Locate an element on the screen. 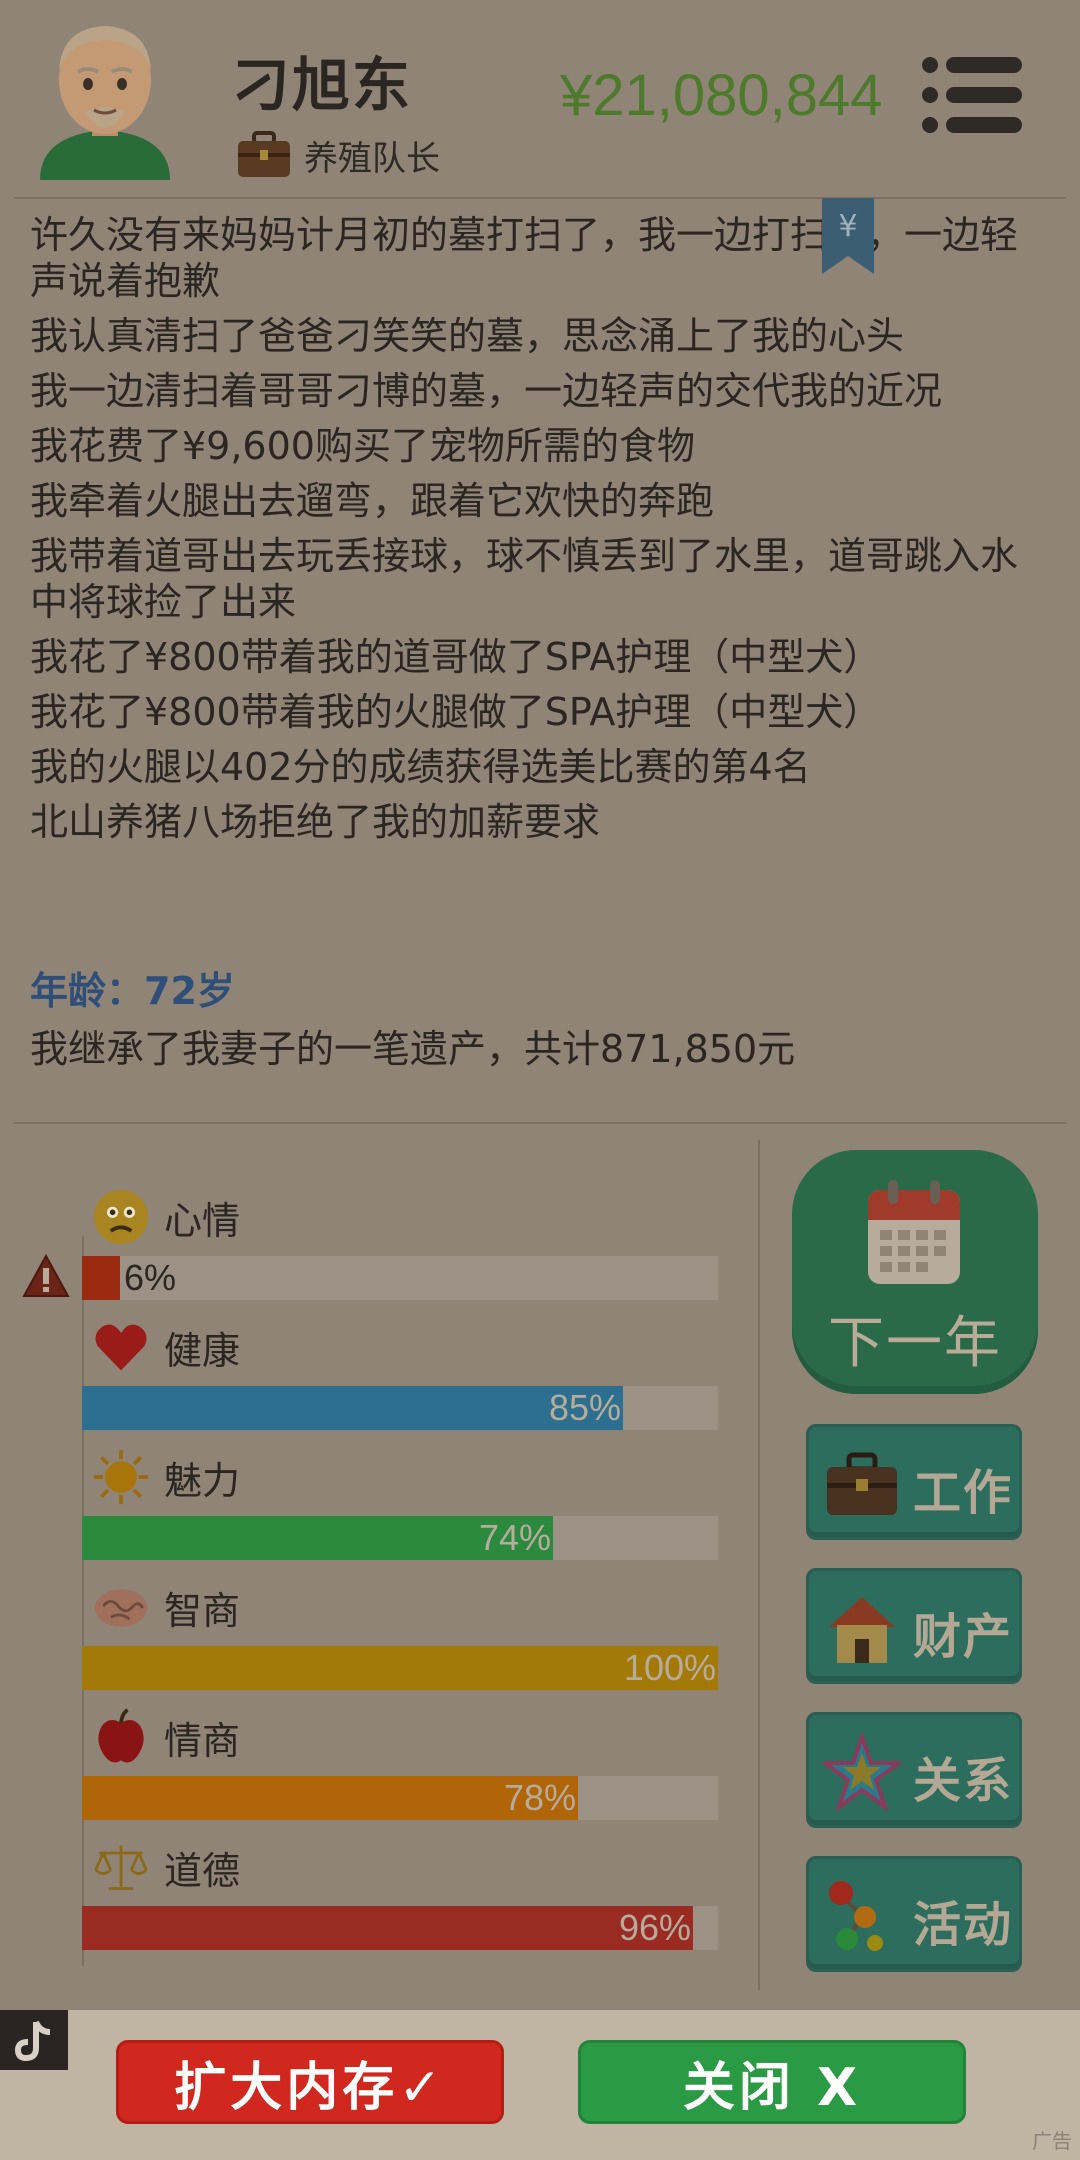 The width and height of the screenshot is (1080, 2160). stat-percent: 100% is located at coordinates (669, 1667).